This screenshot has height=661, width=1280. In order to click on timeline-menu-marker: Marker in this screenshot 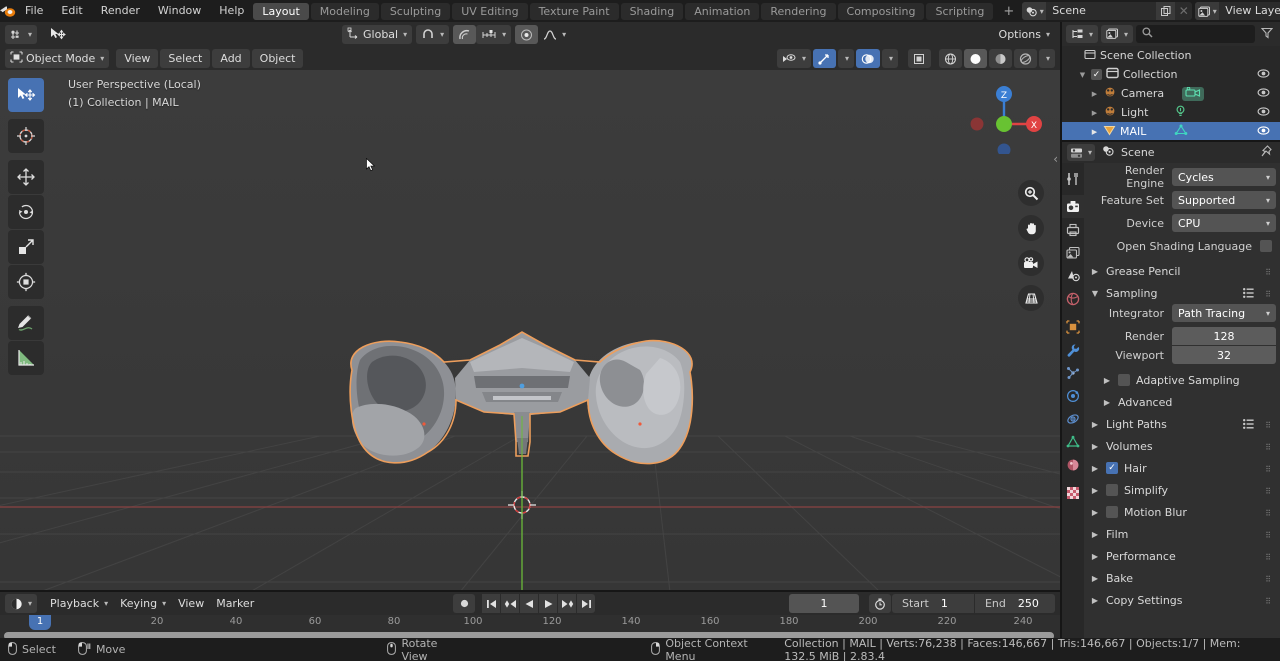, I will do `click(235, 603)`.